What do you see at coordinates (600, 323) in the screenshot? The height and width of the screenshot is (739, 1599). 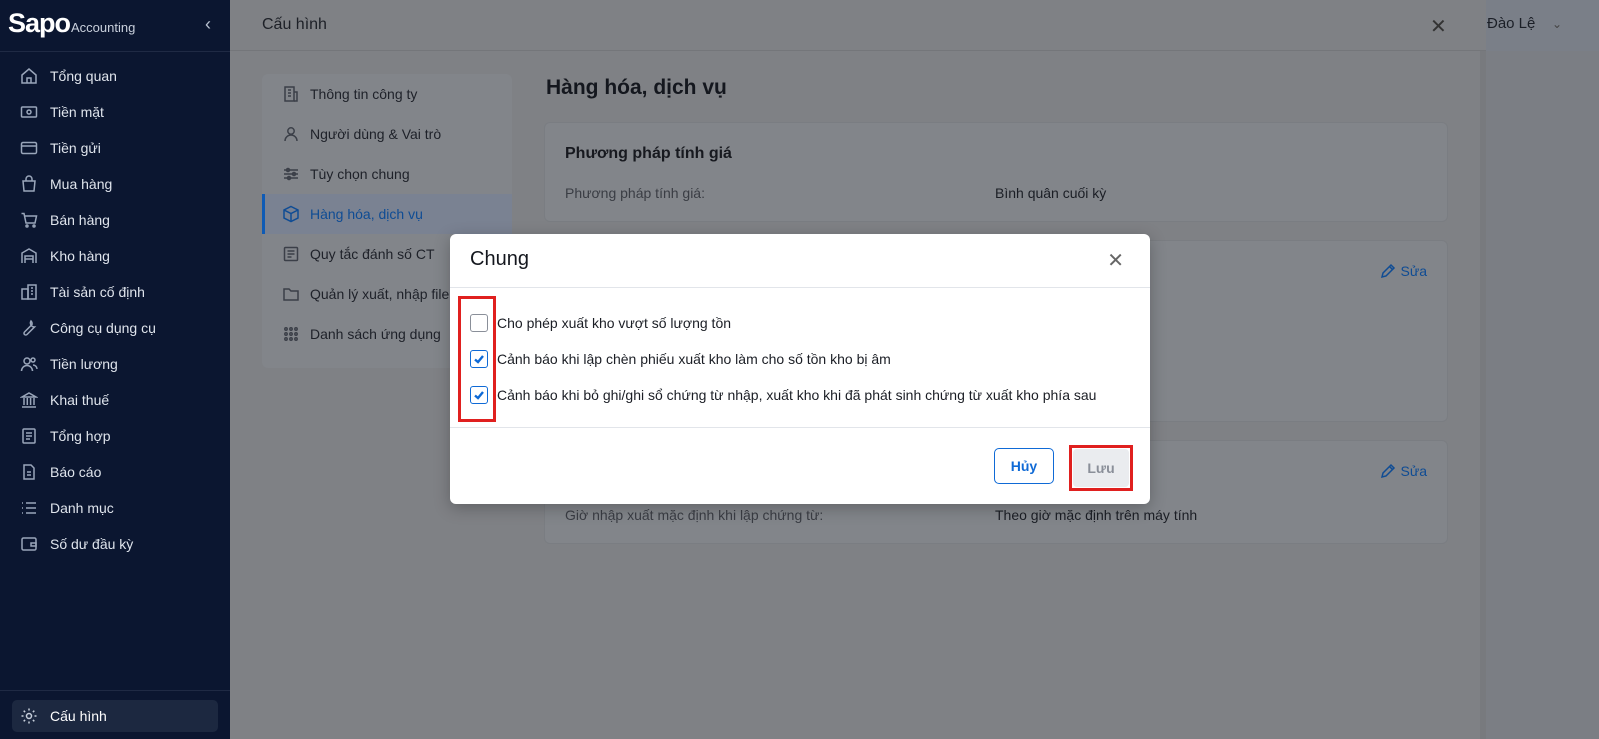 I see `option-row: Cho phép xuất kho vượt số lượng tồn` at bounding box center [600, 323].